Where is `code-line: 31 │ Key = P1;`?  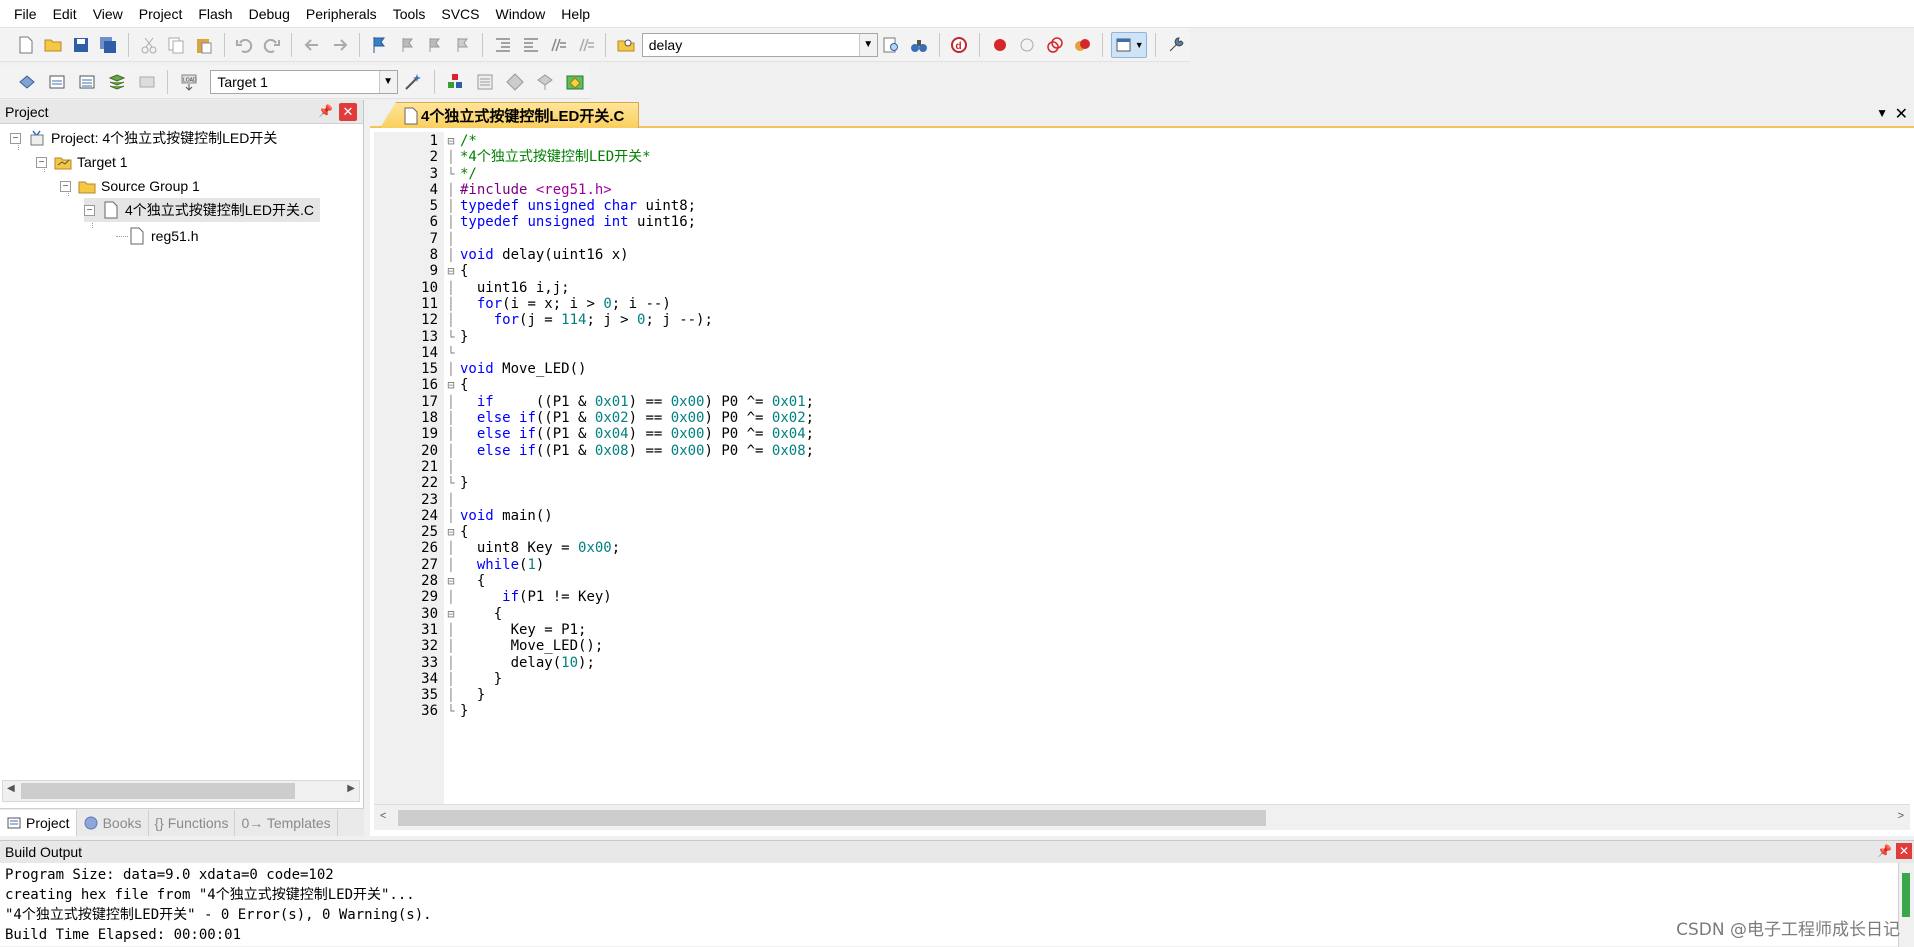
code-line: 31 │ Key = P1; is located at coordinates (1142, 630).